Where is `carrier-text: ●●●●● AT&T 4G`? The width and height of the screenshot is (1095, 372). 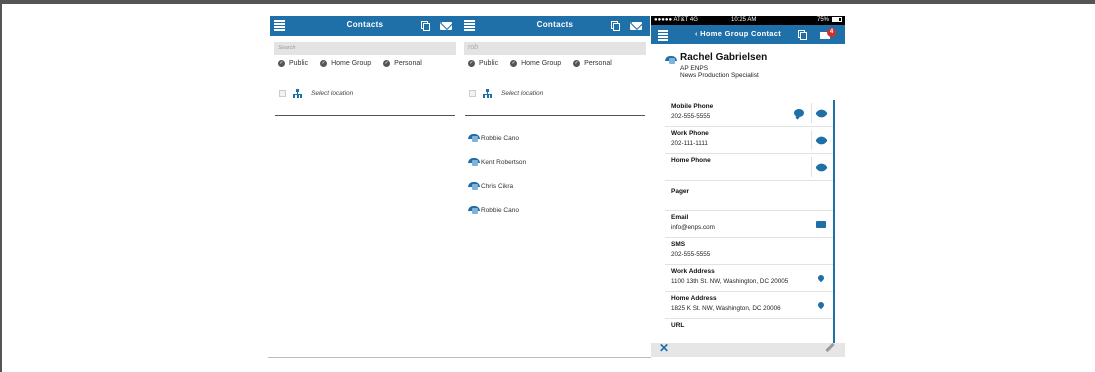 carrier-text: ●●●●● AT&T 4G is located at coordinates (676, 20).